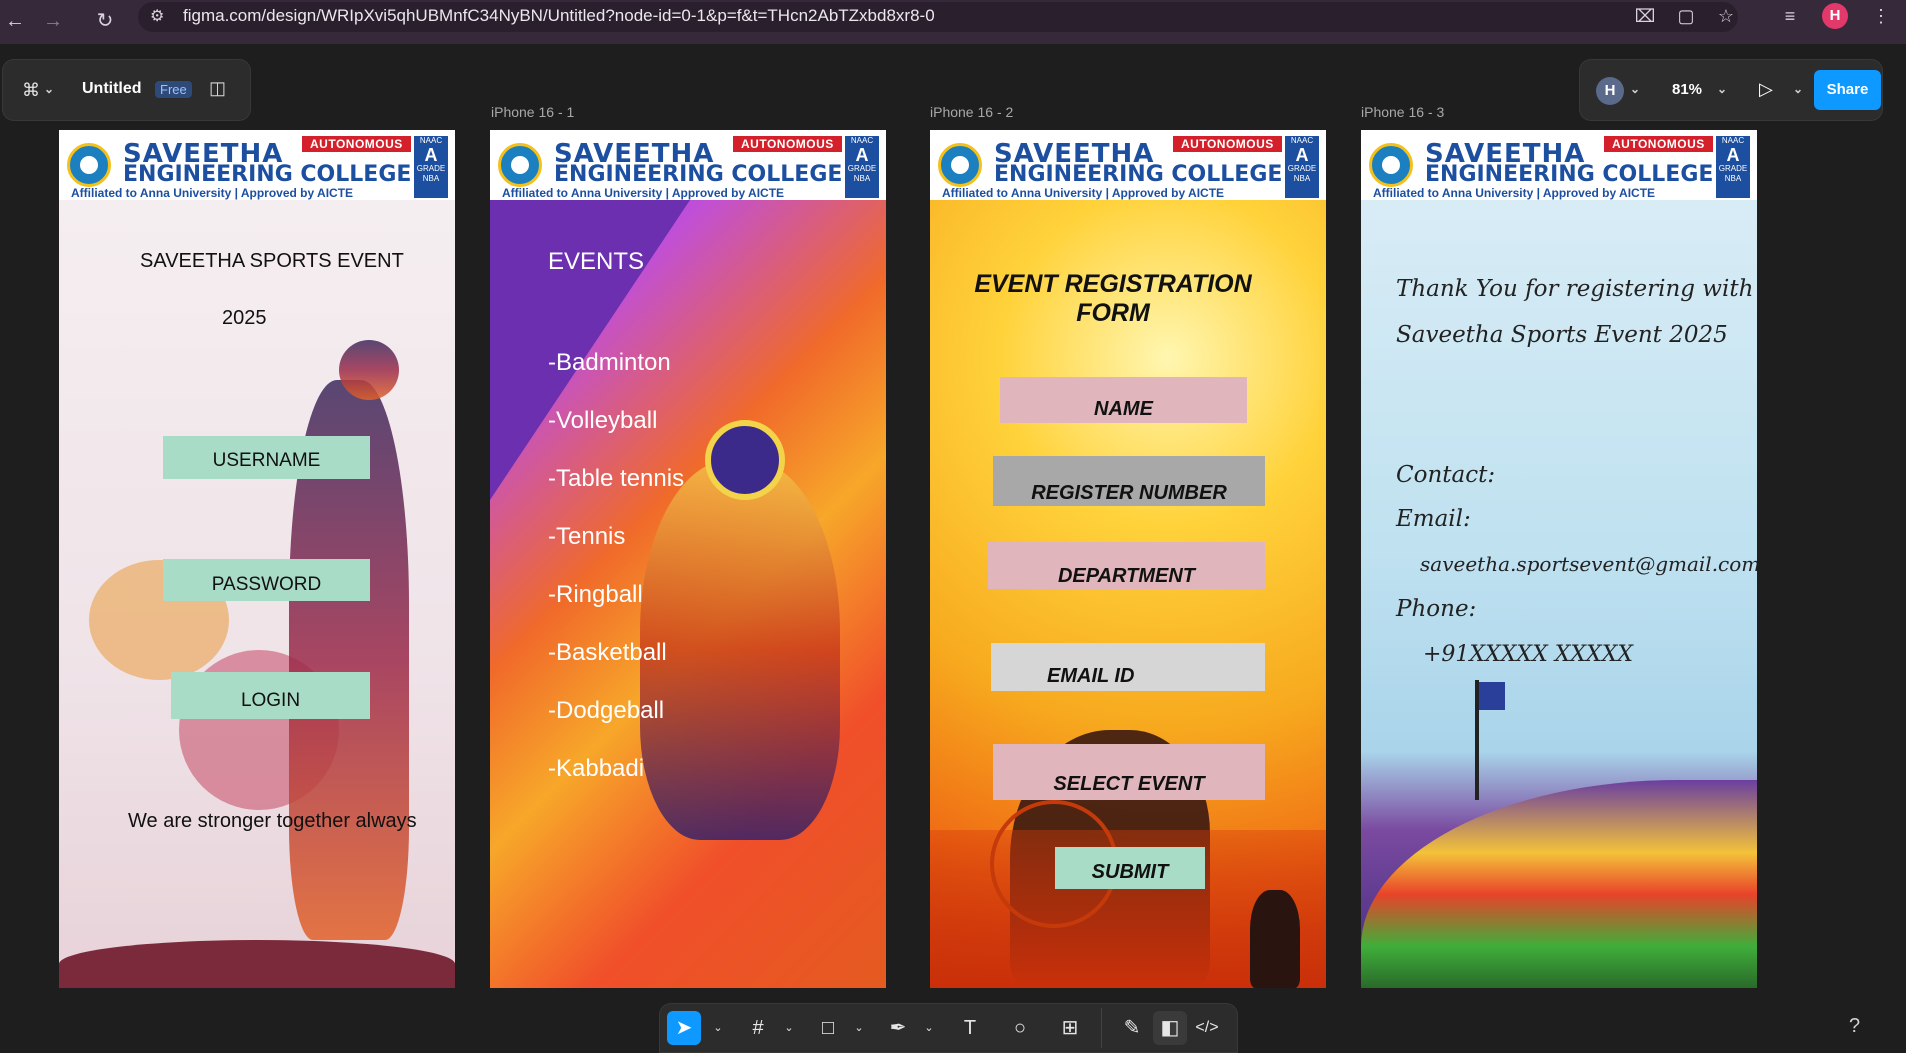  I want to click on browser-profile-avatar: H, so click(1835, 16).